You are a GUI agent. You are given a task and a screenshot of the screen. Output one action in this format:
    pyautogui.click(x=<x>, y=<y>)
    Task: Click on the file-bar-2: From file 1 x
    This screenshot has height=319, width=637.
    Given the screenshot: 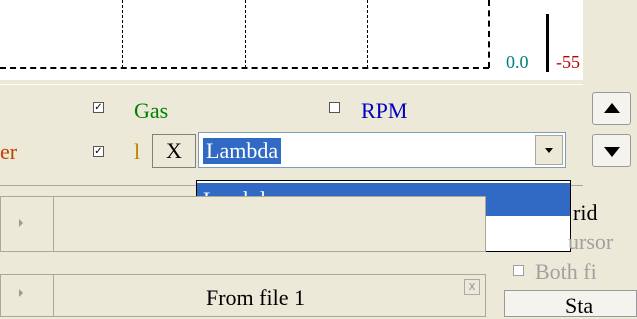 What is the action you would take?
    pyautogui.click(x=243, y=295)
    